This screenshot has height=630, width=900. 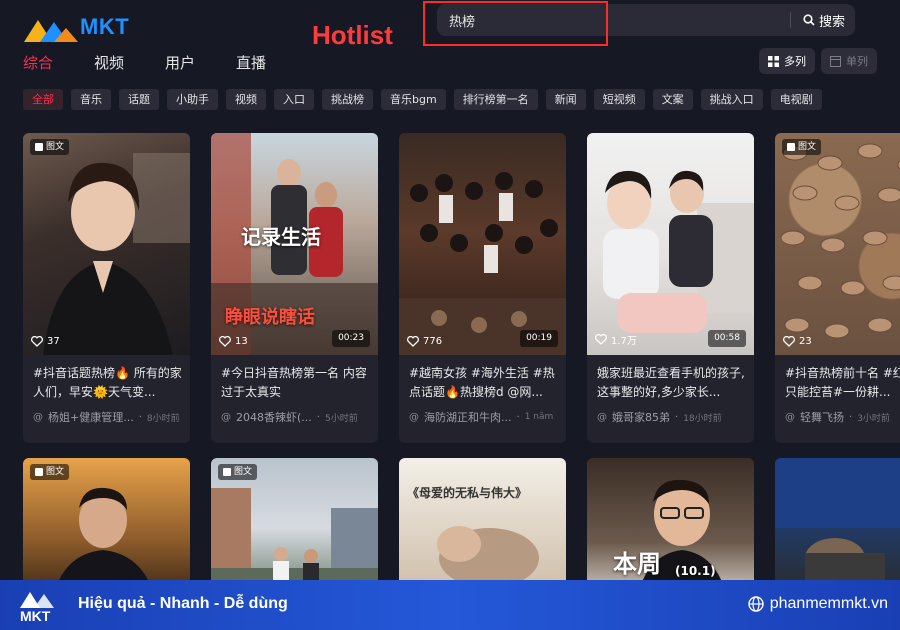 I want to click on card-author: 娥哥家85弟, so click(x=641, y=417).